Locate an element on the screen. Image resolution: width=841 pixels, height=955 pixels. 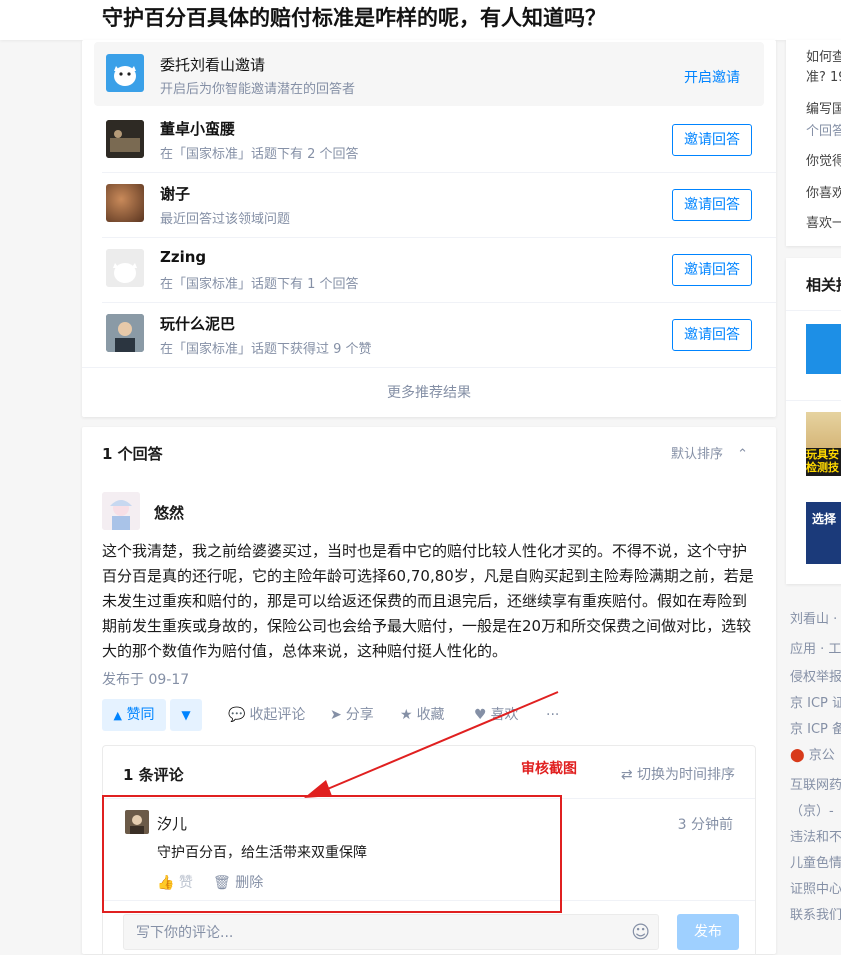
footer-link: 侵权举报 is located at coordinates (815, 675).